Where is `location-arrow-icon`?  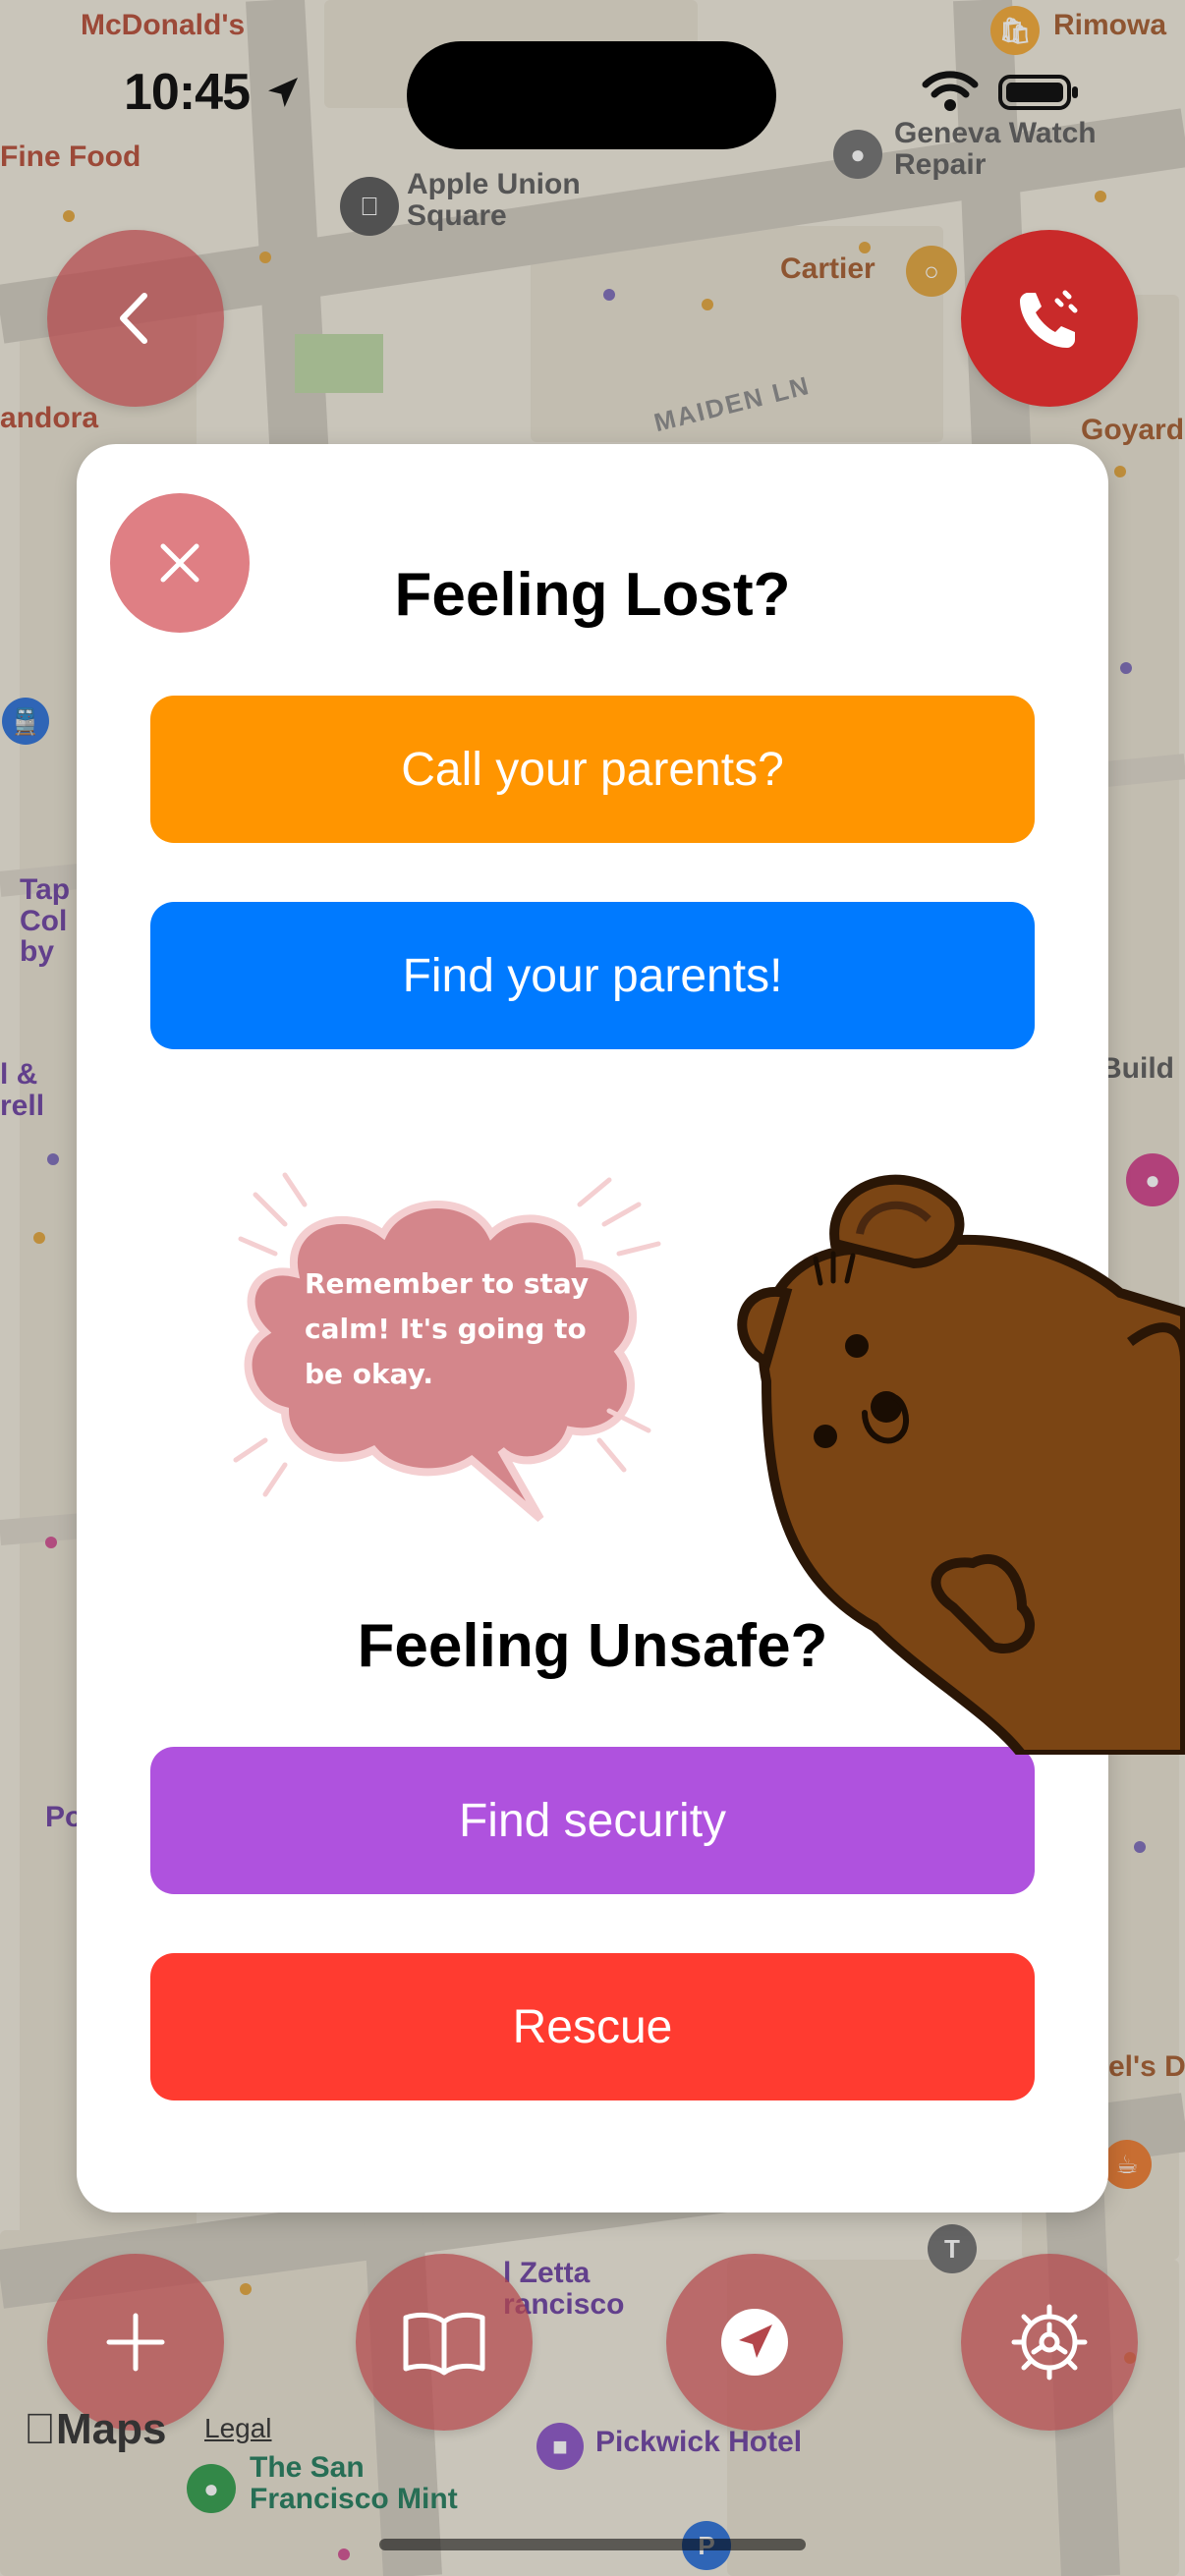
location-arrow-icon is located at coordinates (755, 2342).